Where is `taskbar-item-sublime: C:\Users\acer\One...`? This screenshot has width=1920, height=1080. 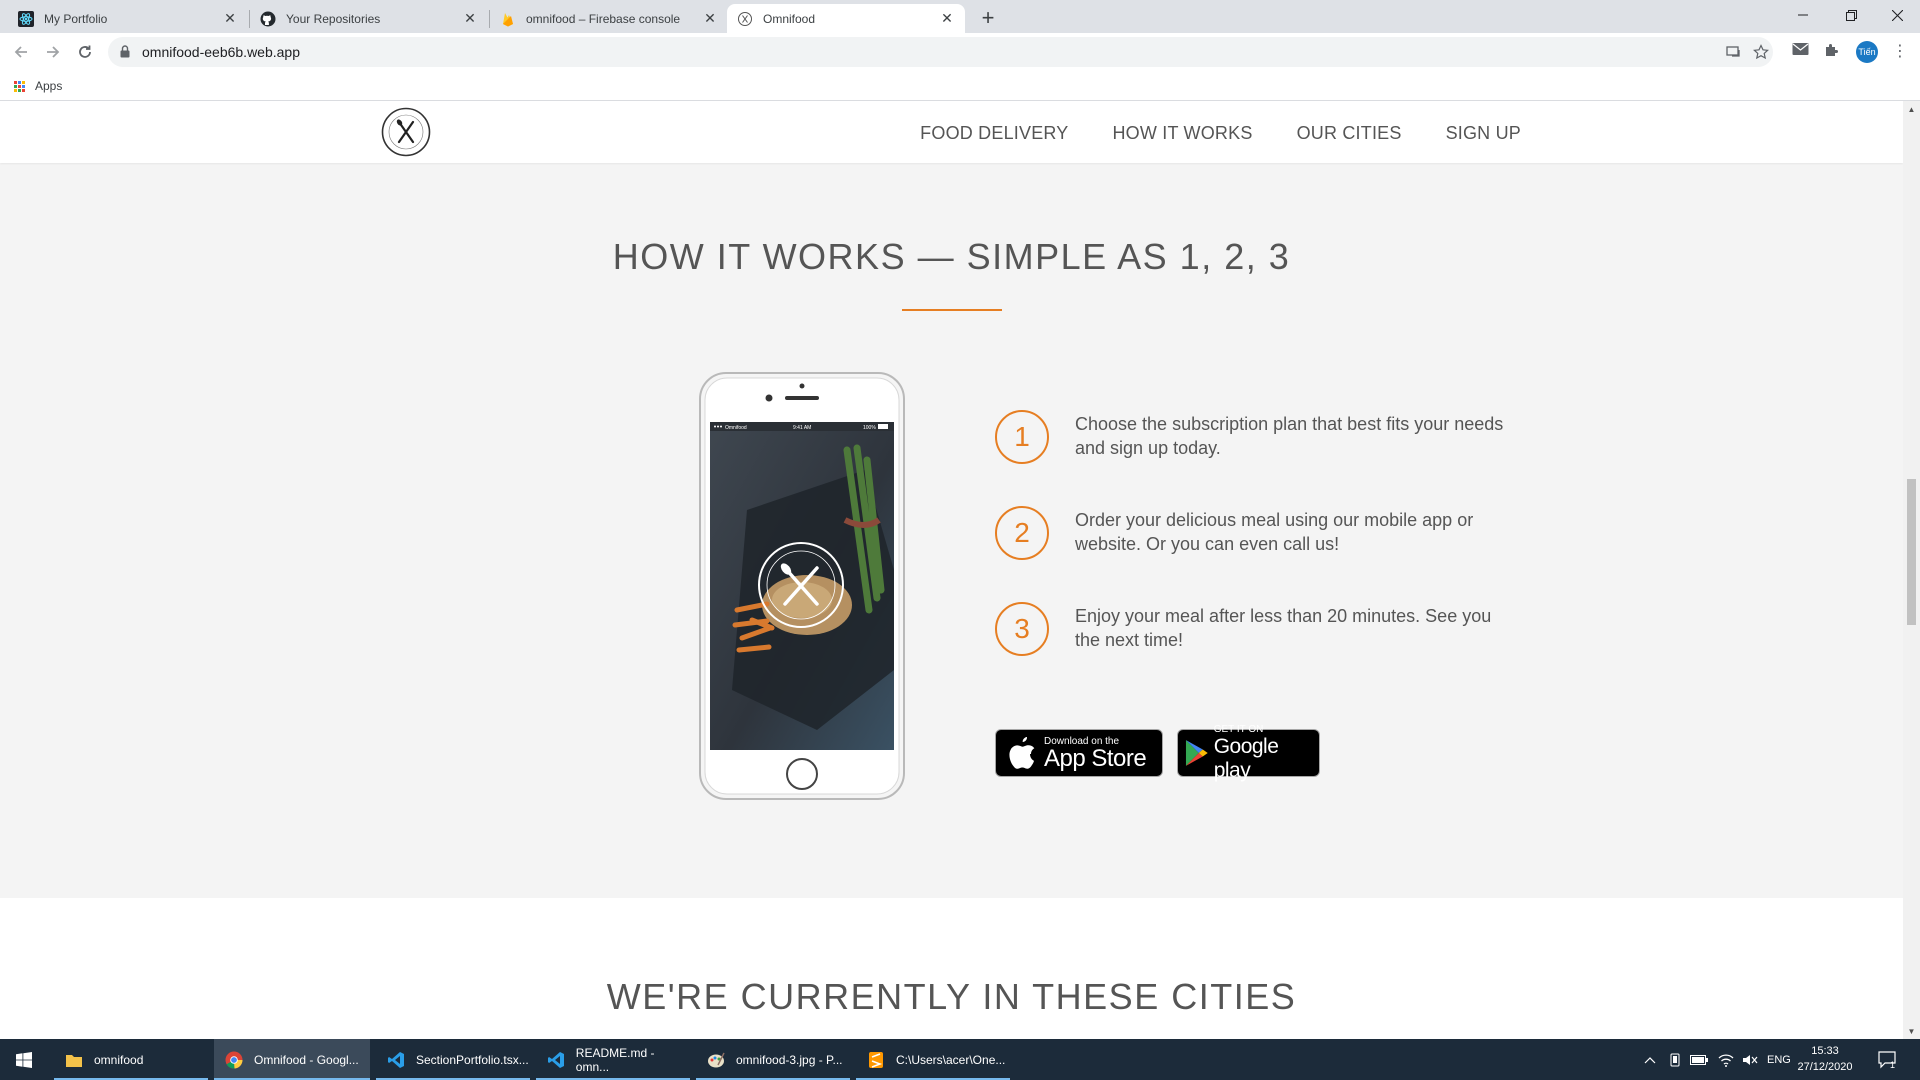
taskbar-item-sublime: C:\Users\acer\One... is located at coordinates (933, 1059).